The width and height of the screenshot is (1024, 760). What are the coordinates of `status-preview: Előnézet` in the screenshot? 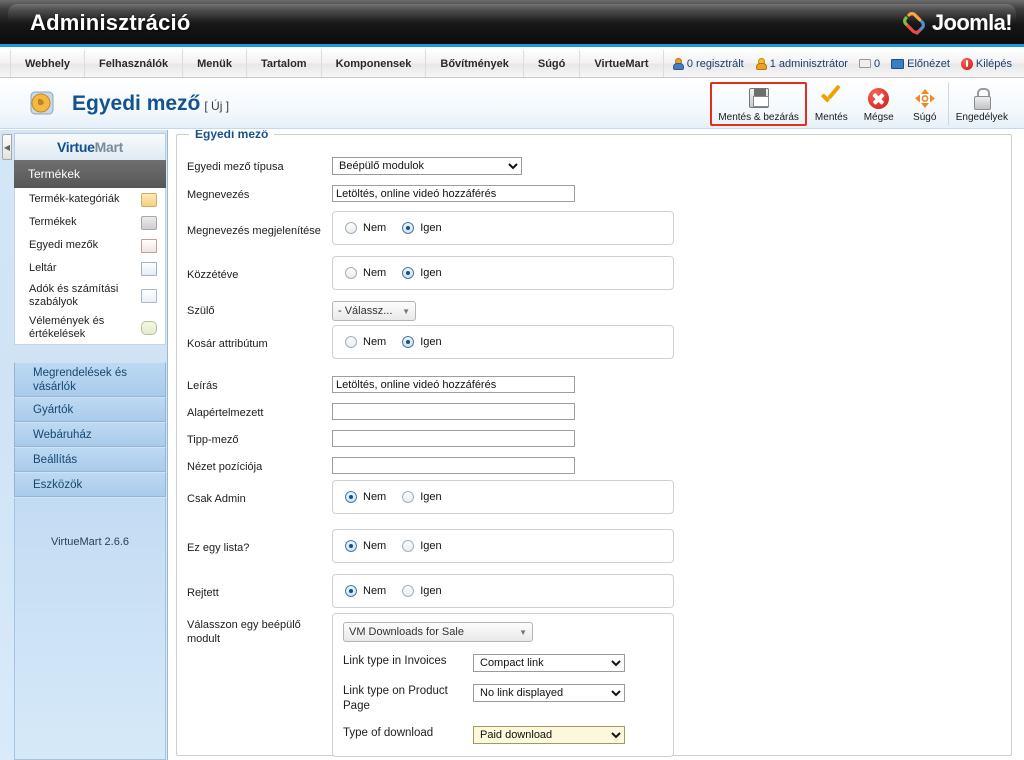 It's located at (920, 64).